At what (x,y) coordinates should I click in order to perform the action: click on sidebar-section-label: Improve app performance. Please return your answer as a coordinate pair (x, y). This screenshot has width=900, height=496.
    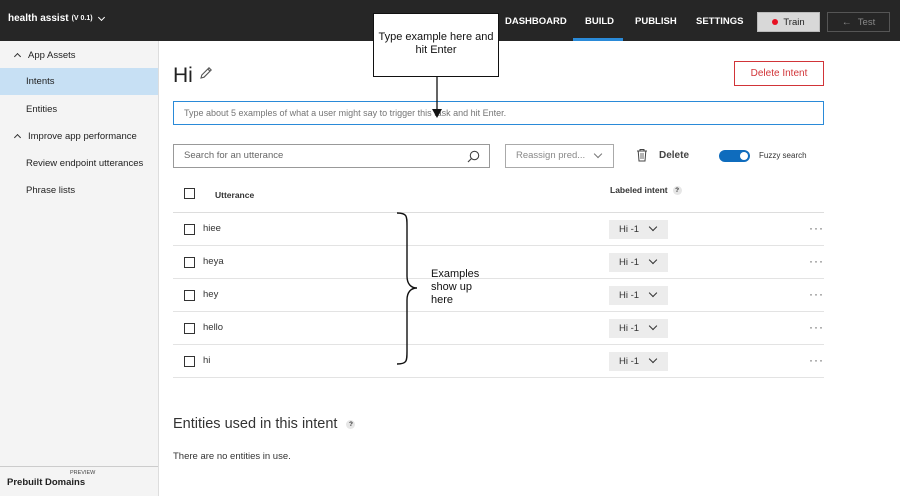
    Looking at the image, I should click on (82, 136).